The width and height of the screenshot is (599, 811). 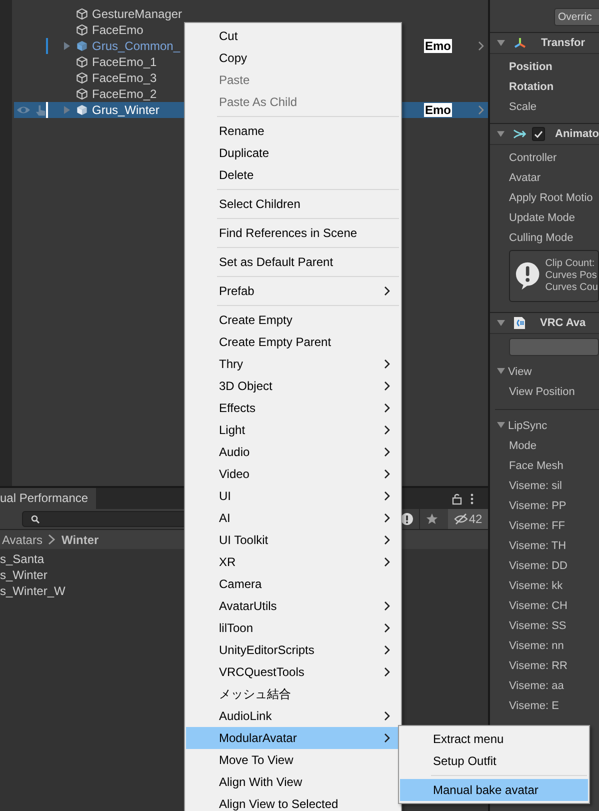 What do you see at coordinates (570, 264) in the screenshot?
I see `help-text: Clip Count:` at bounding box center [570, 264].